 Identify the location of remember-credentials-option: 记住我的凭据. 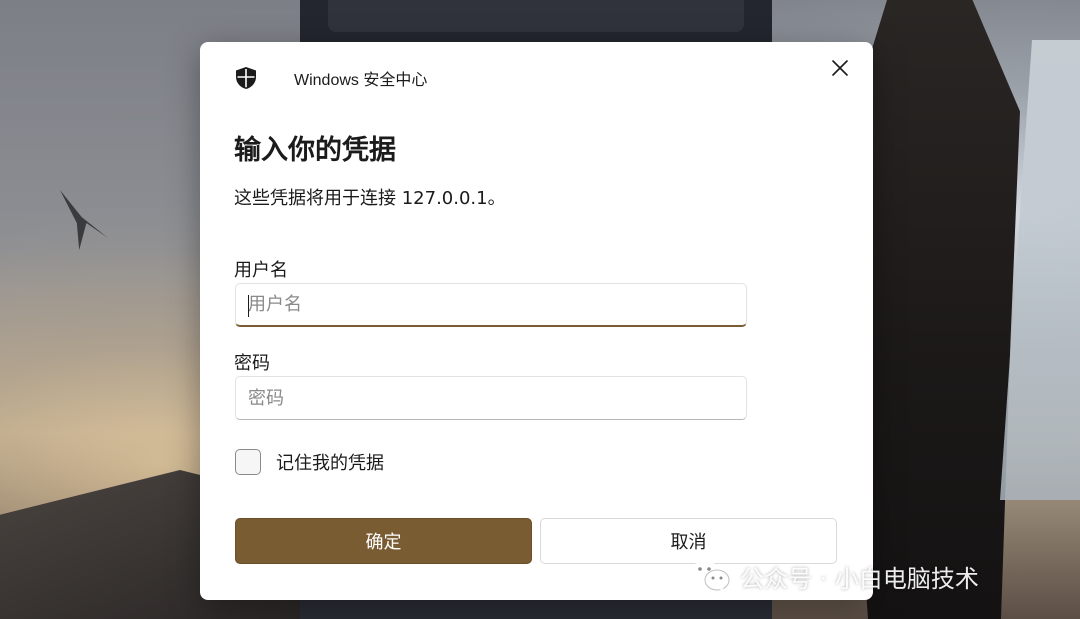
(309, 462).